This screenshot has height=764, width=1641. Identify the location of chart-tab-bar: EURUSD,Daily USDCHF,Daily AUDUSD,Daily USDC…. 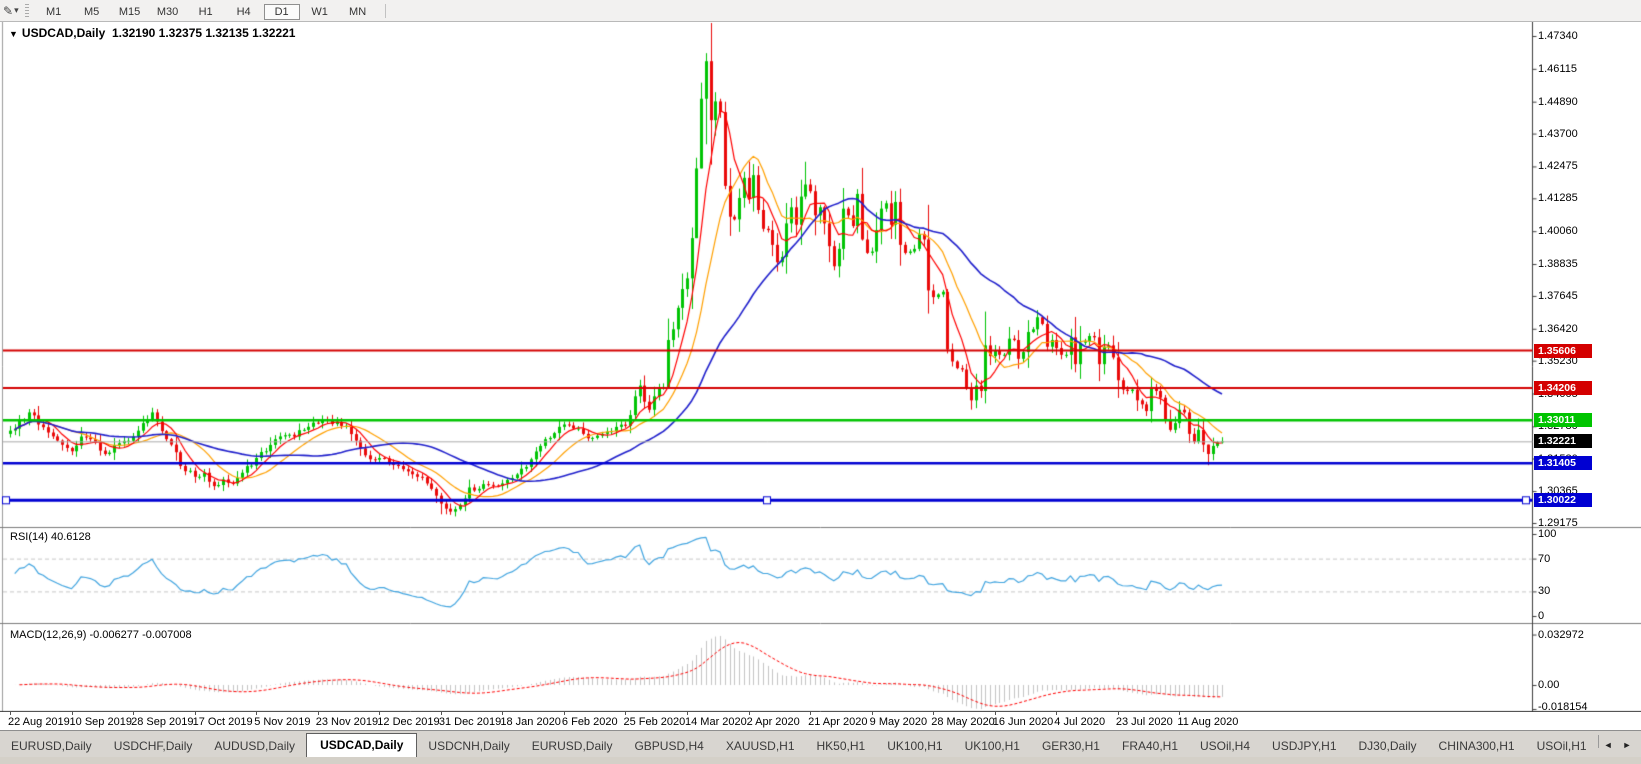
(820, 744).